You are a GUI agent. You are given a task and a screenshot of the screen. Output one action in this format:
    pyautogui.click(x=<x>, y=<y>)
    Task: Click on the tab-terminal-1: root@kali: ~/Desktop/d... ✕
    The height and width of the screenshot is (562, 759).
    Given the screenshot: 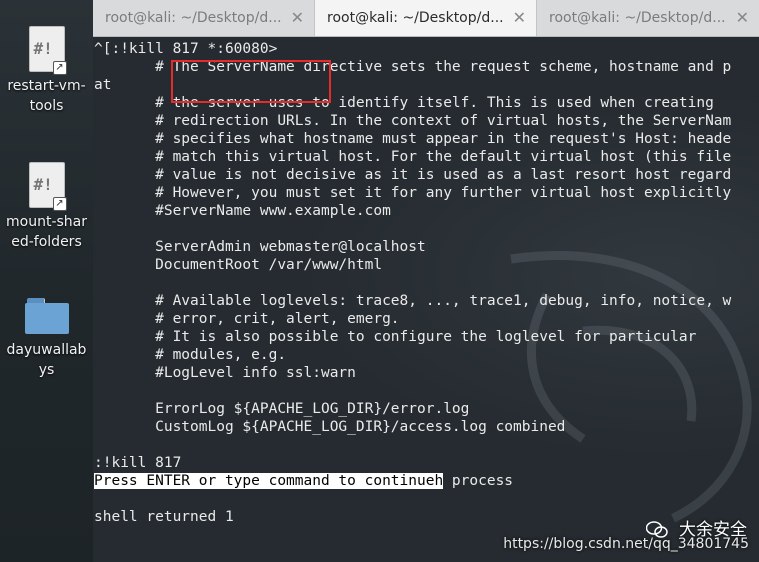 What is the action you would take?
    pyautogui.click(x=204, y=18)
    